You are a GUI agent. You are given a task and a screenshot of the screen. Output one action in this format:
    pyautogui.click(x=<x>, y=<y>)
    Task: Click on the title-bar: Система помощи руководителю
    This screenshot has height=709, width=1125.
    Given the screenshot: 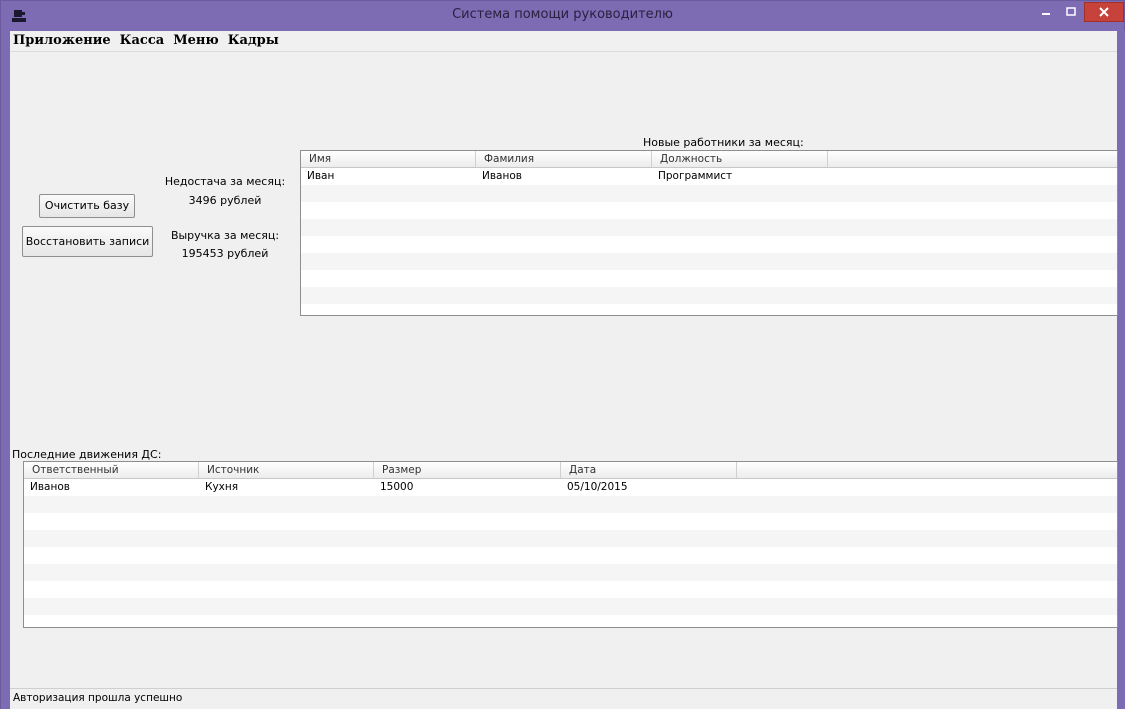 What is the action you would take?
    pyautogui.click(x=562, y=16)
    